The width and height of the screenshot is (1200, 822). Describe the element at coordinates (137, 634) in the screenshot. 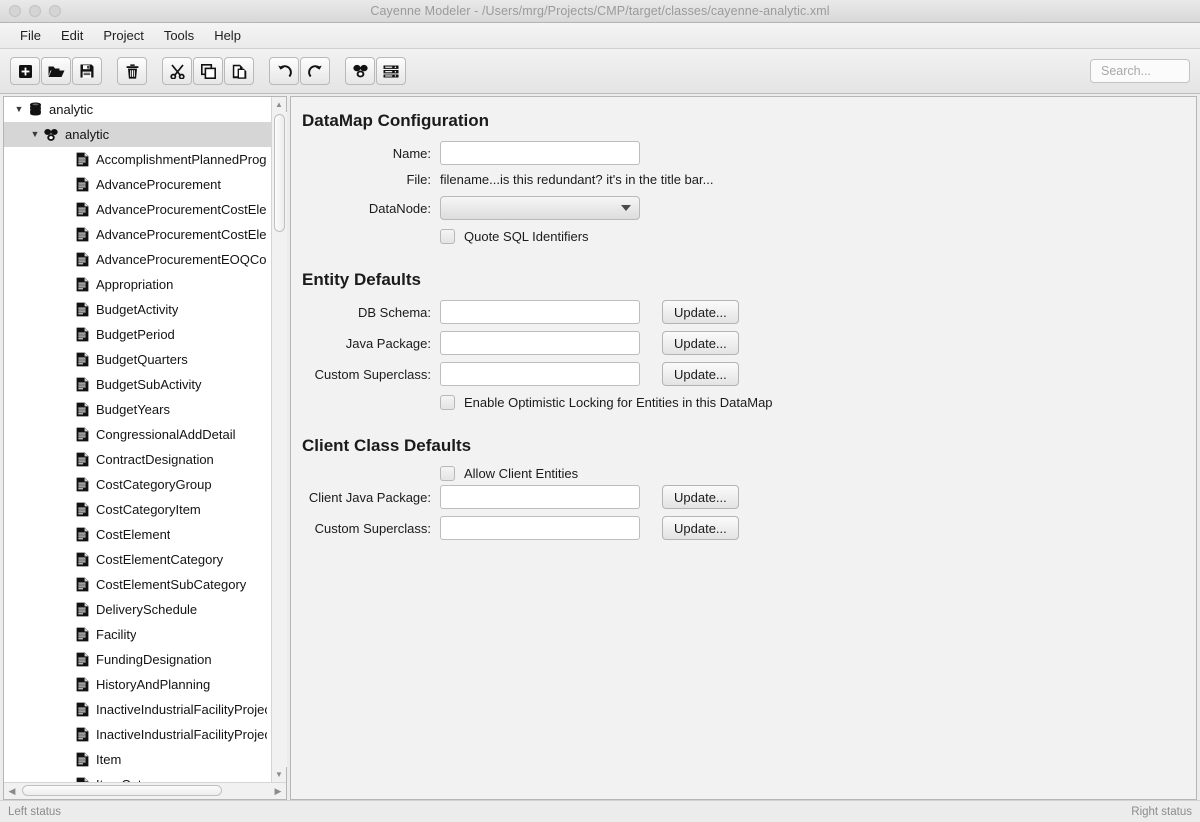

I see `tree-node: Facility` at that location.